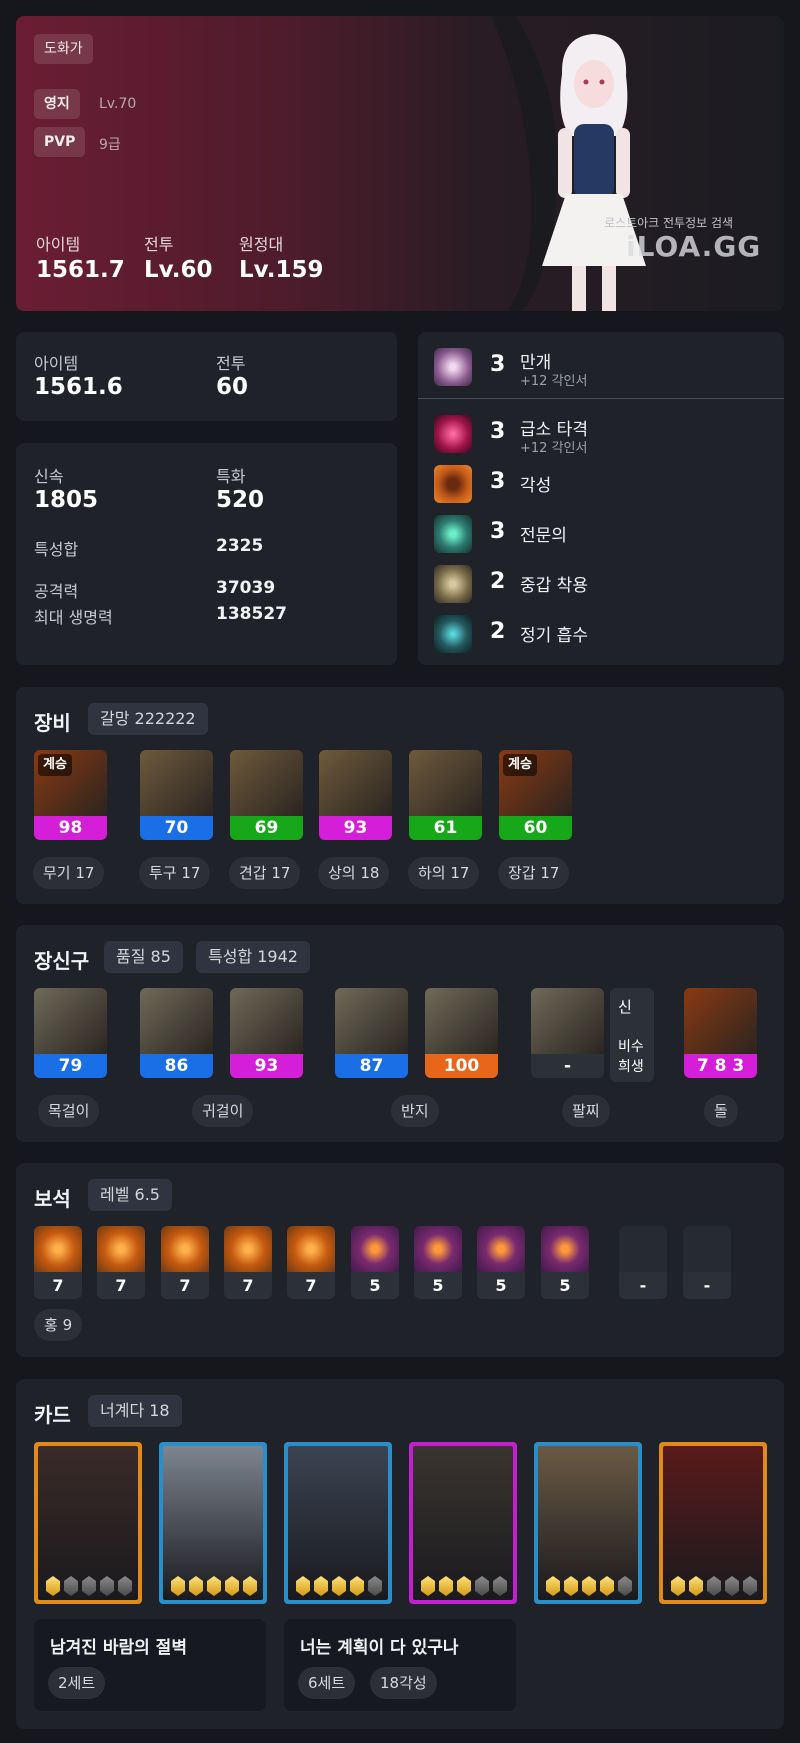 Image resolution: width=800 pixels, height=1743 pixels. Describe the element at coordinates (625, 1007) in the screenshot. I see `bracelet-tag-special: 신` at that location.